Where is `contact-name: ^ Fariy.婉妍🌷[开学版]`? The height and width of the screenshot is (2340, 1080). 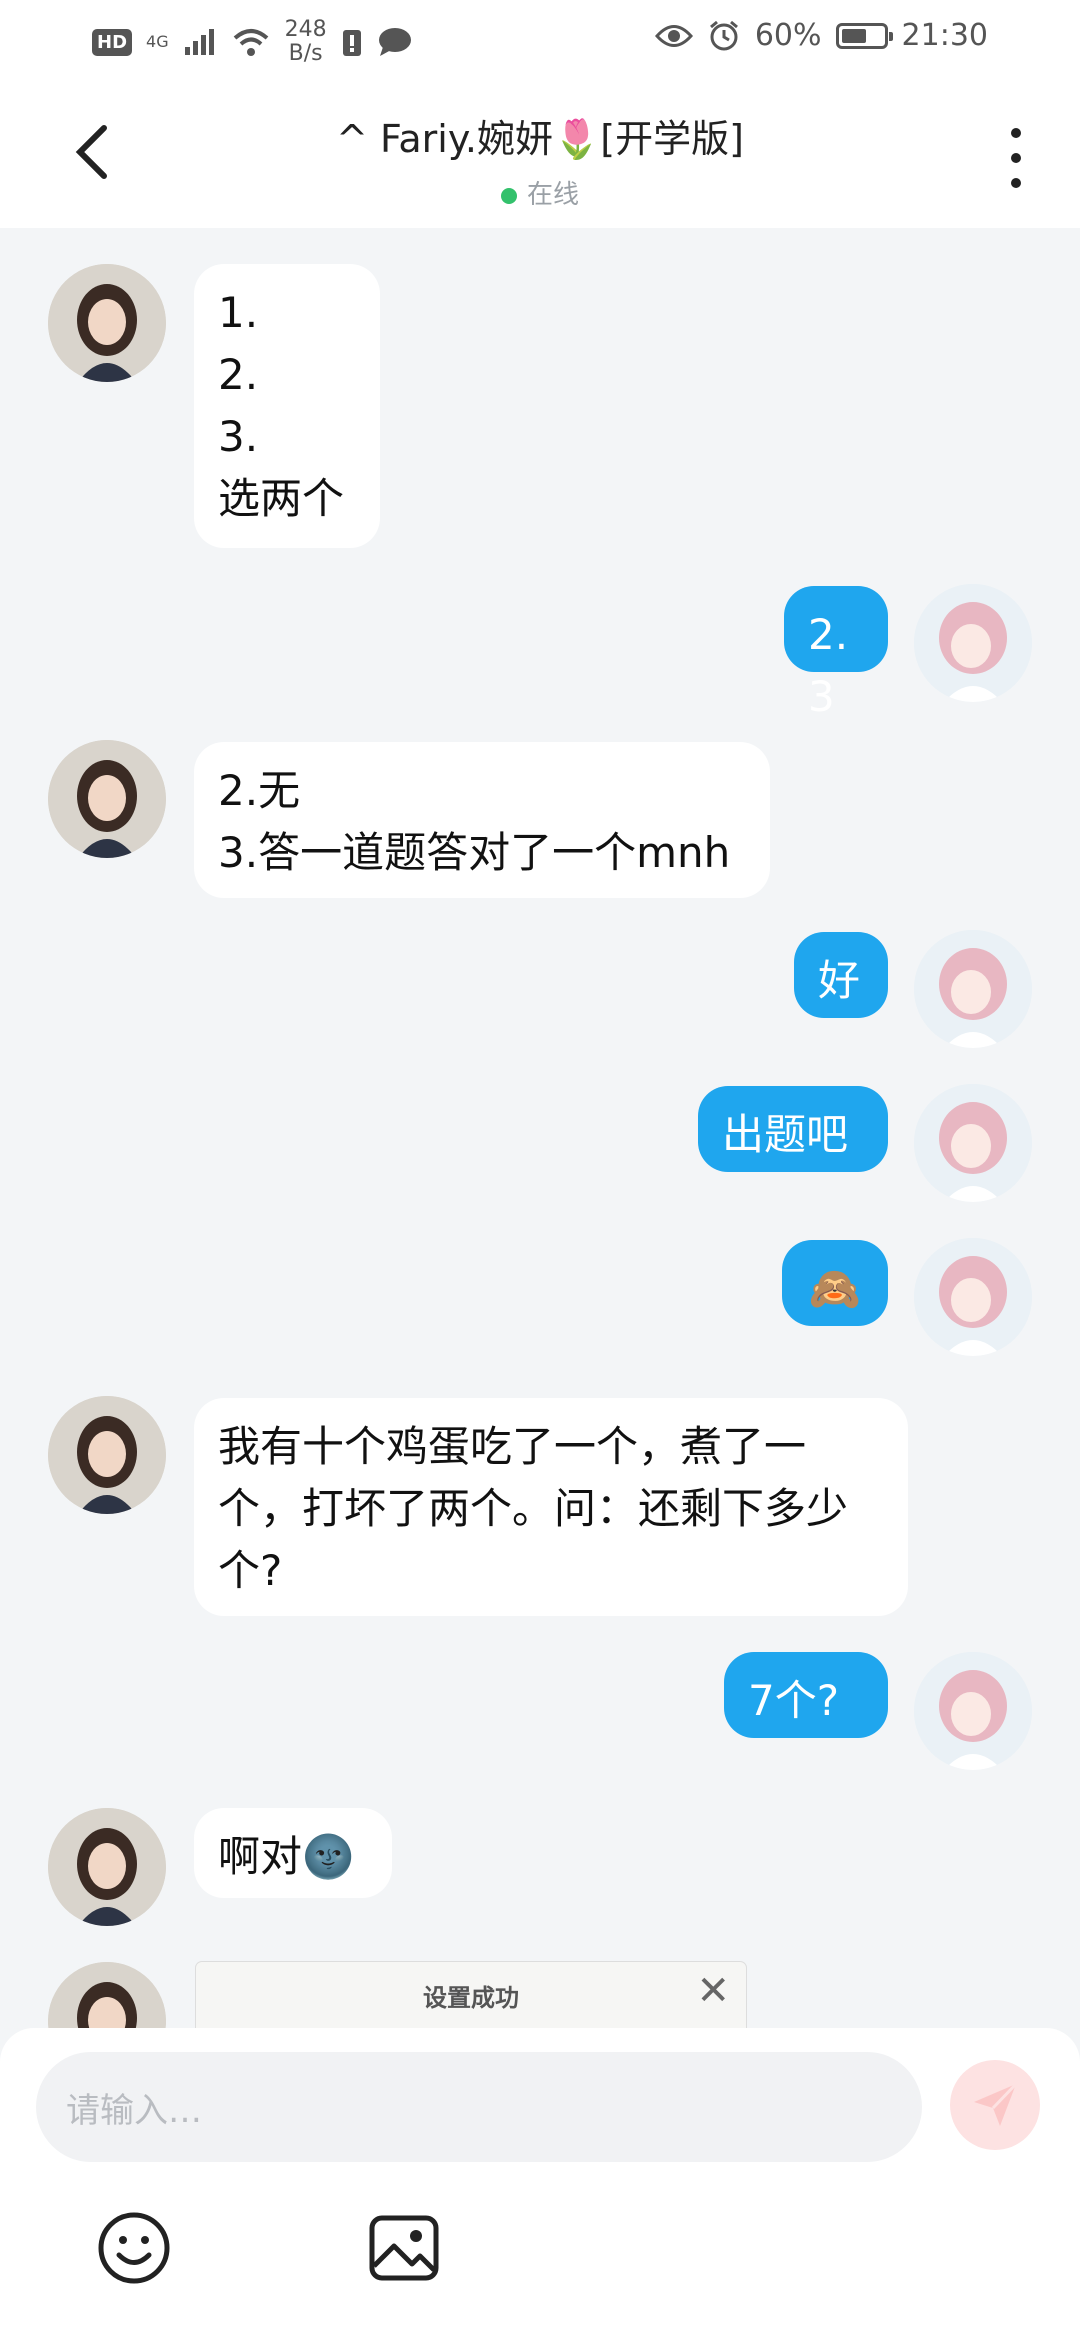 contact-name: ^ Fariy.婉妍🌷[开学版] is located at coordinates (540, 139).